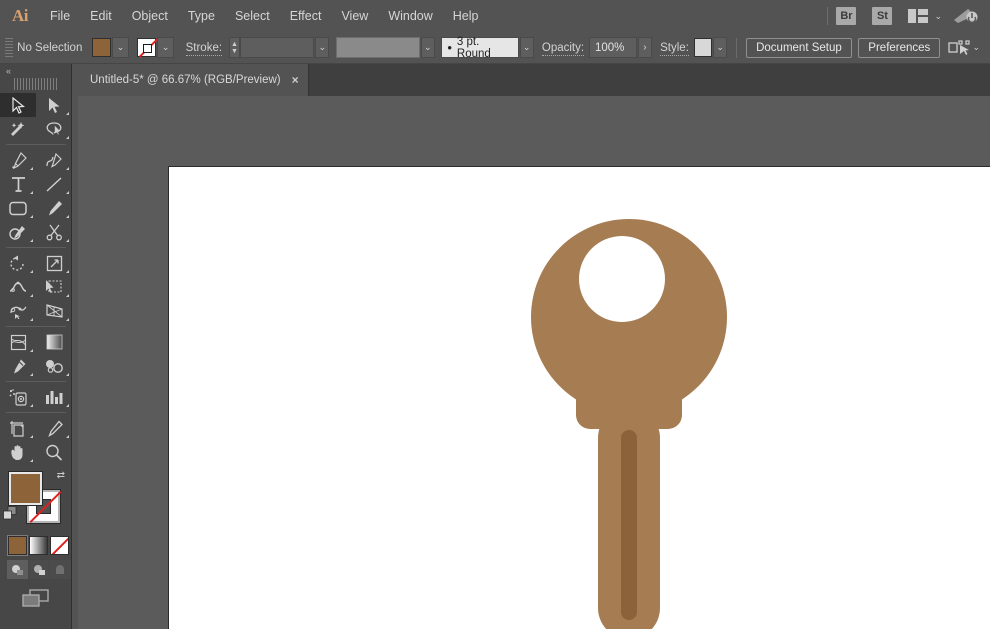 The image size is (990, 629). What do you see at coordinates (18, 366) in the screenshot?
I see `eyedropper-tool` at bounding box center [18, 366].